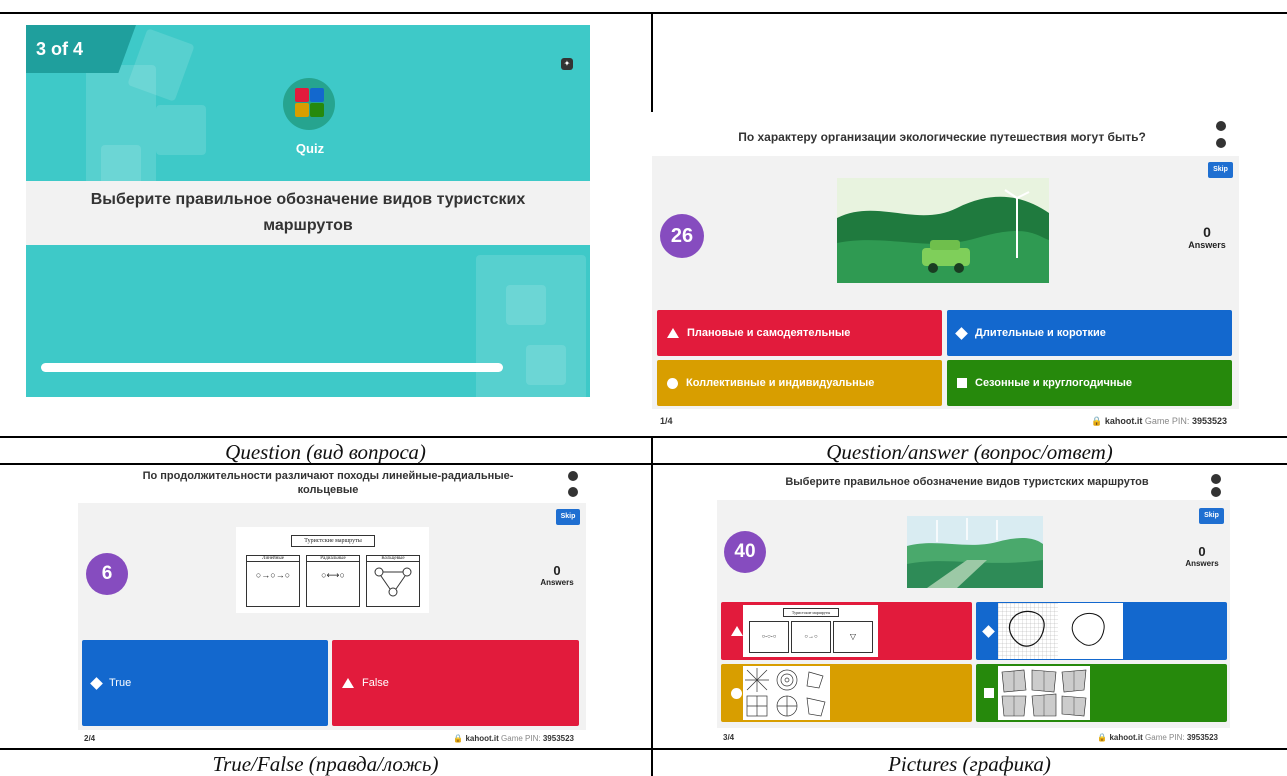 The image size is (1287, 776). What do you see at coordinates (745, 552) in the screenshot?
I see `pic-timer: 40` at bounding box center [745, 552].